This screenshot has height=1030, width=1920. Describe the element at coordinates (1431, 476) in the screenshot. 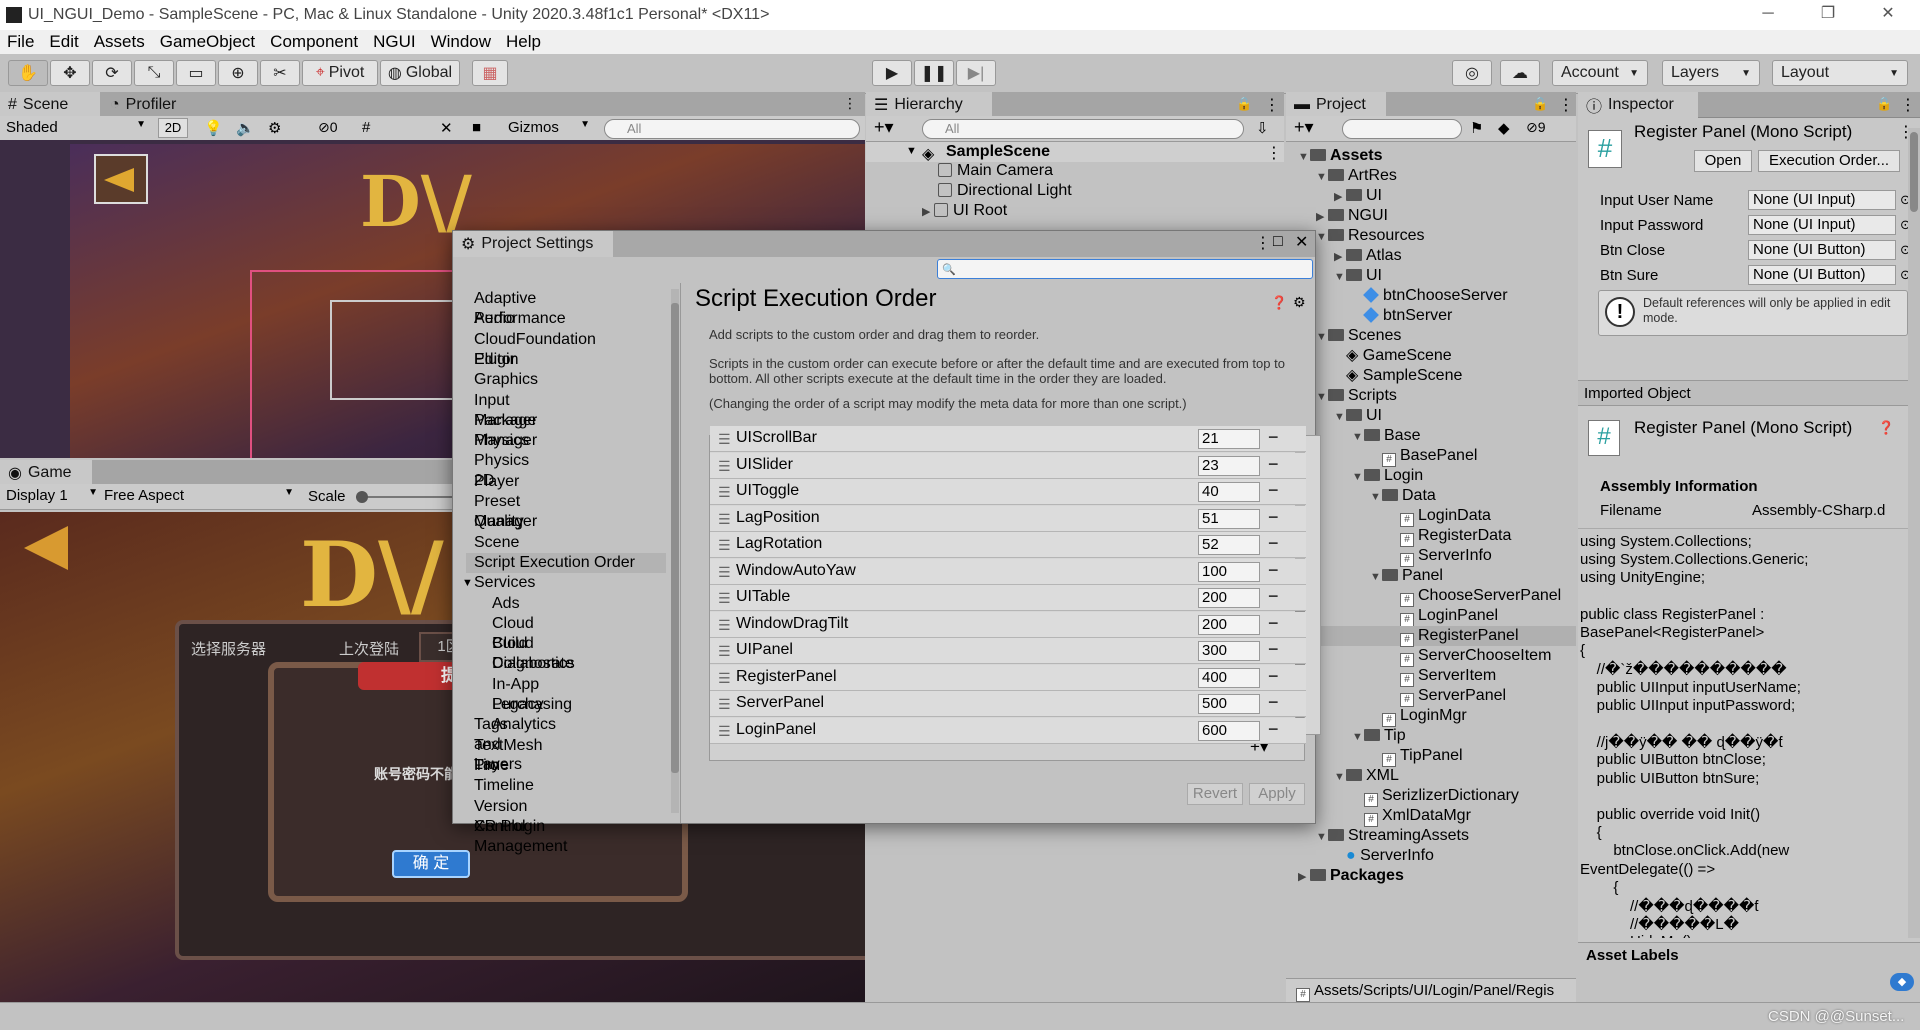

I see `project-item: ▼ Login` at that location.